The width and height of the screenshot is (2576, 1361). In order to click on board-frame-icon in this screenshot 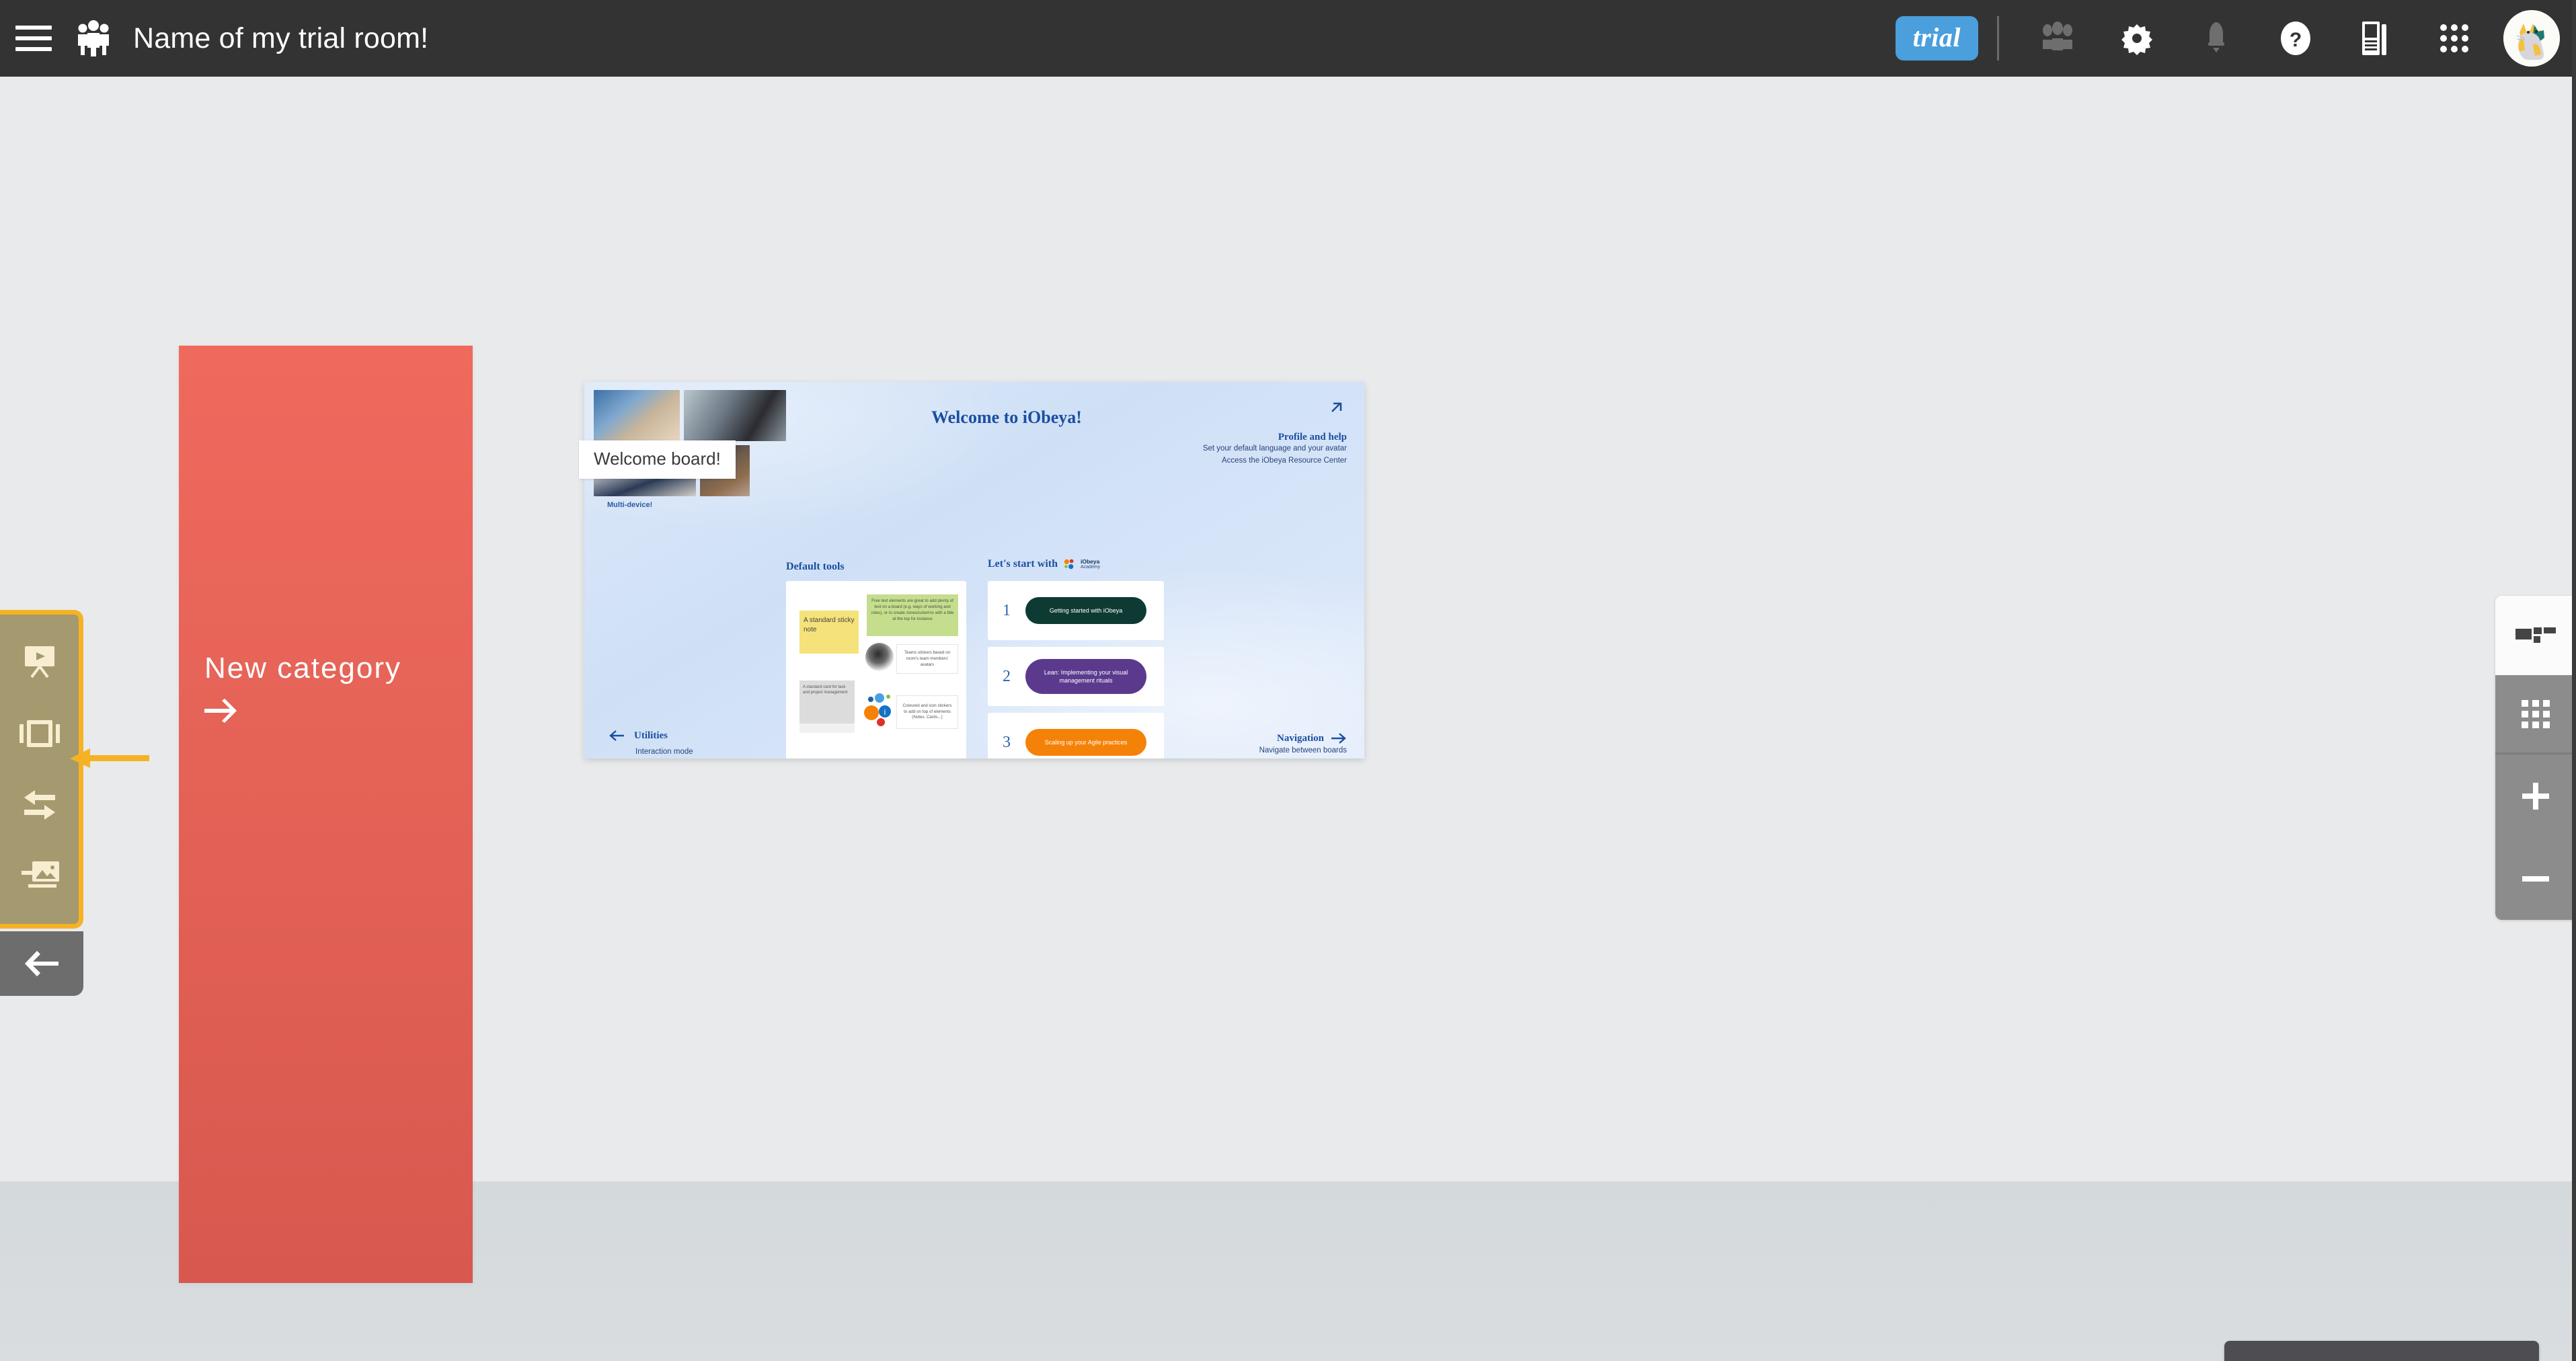, I will do `click(40, 733)`.